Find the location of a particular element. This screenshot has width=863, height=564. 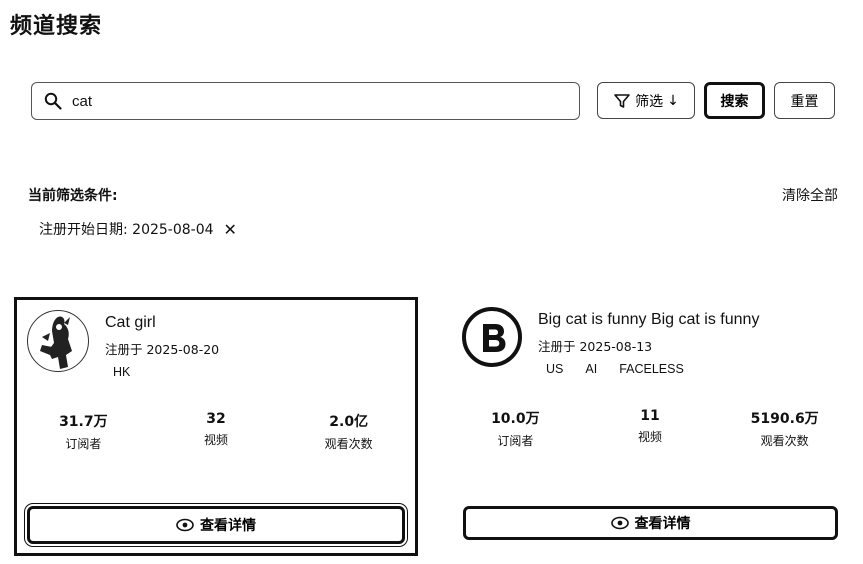

stat-subscribers: 31.7万 订阅者 is located at coordinates (83, 431).